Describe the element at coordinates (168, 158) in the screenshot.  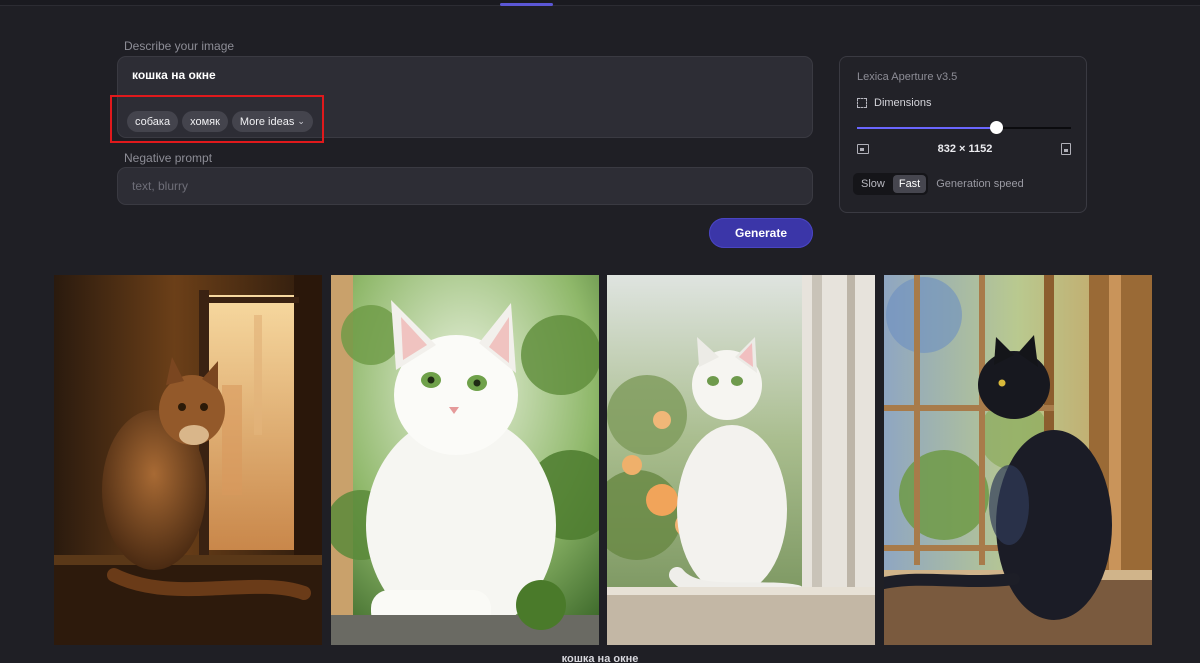
I see `negative-prompt-label: Negative prompt` at that location.